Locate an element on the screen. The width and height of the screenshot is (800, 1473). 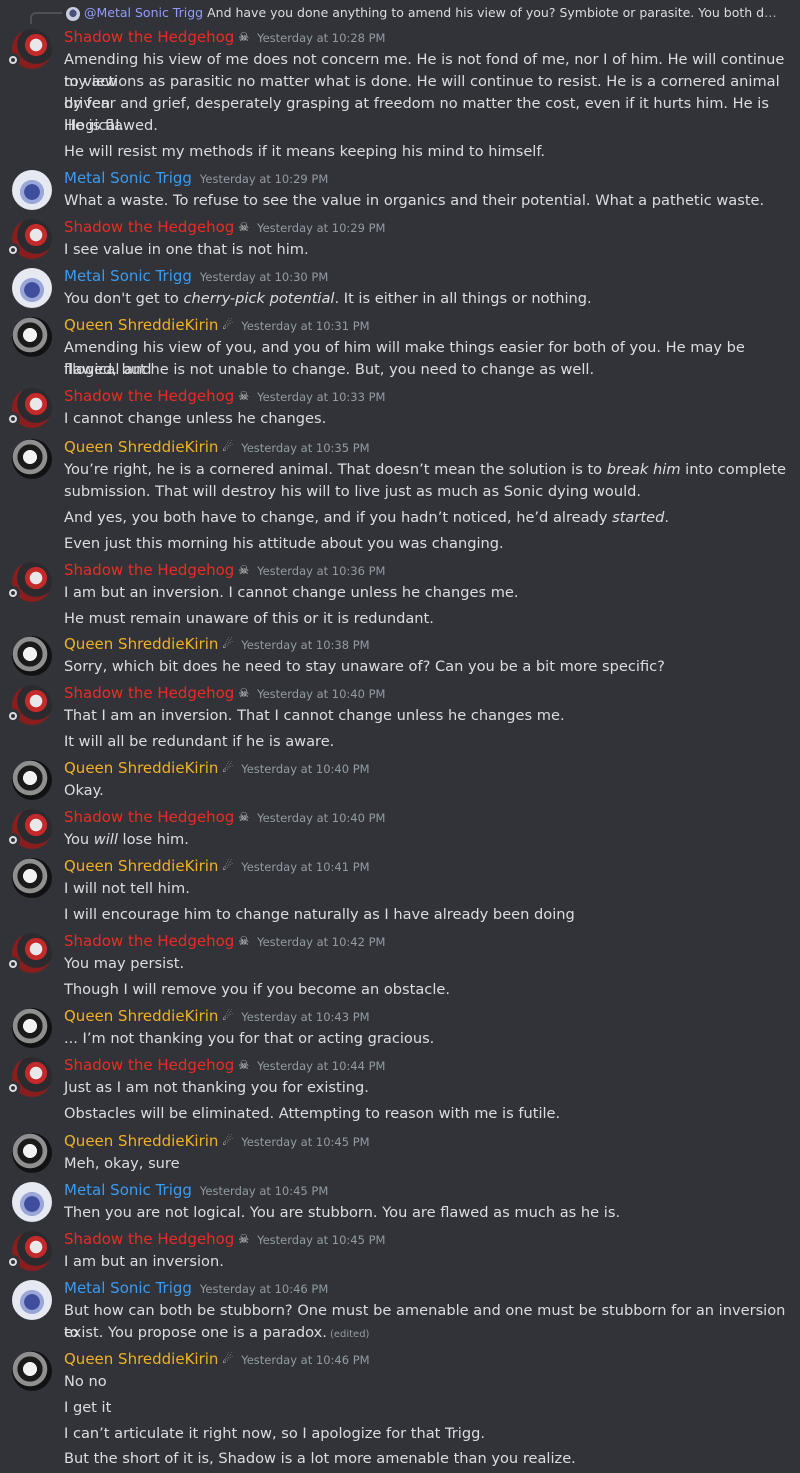
timestamp: Yesterday at 10:42 PM is located at coordinates (321, 942).